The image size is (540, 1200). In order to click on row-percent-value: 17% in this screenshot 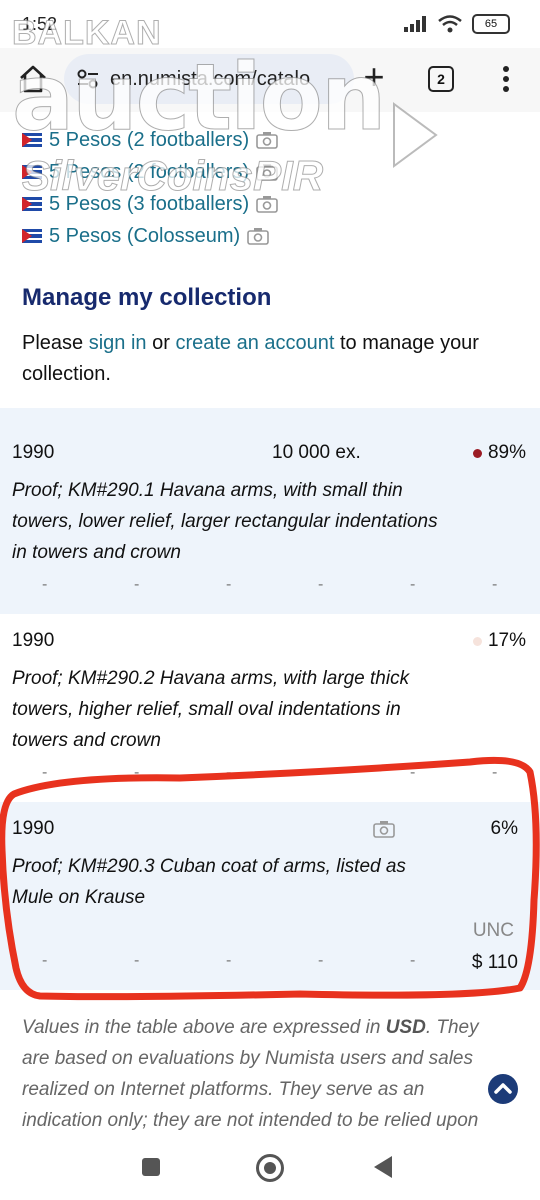, I will do `click(506, 640)`.